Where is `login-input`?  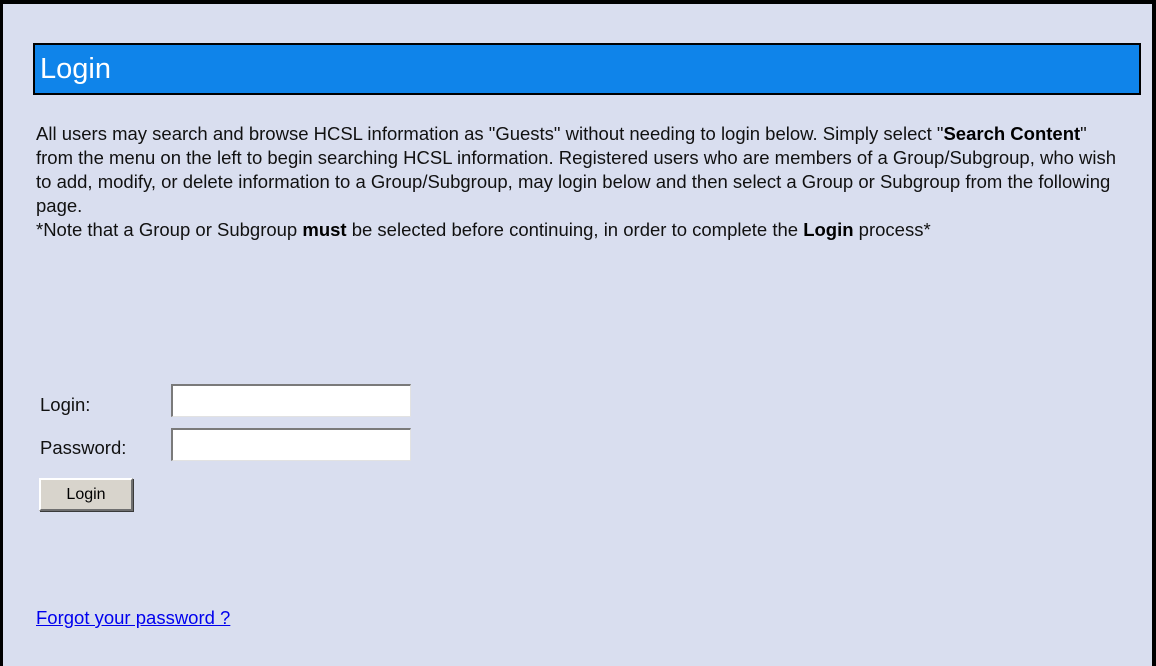 login-input is located at coordinates (291, 400).